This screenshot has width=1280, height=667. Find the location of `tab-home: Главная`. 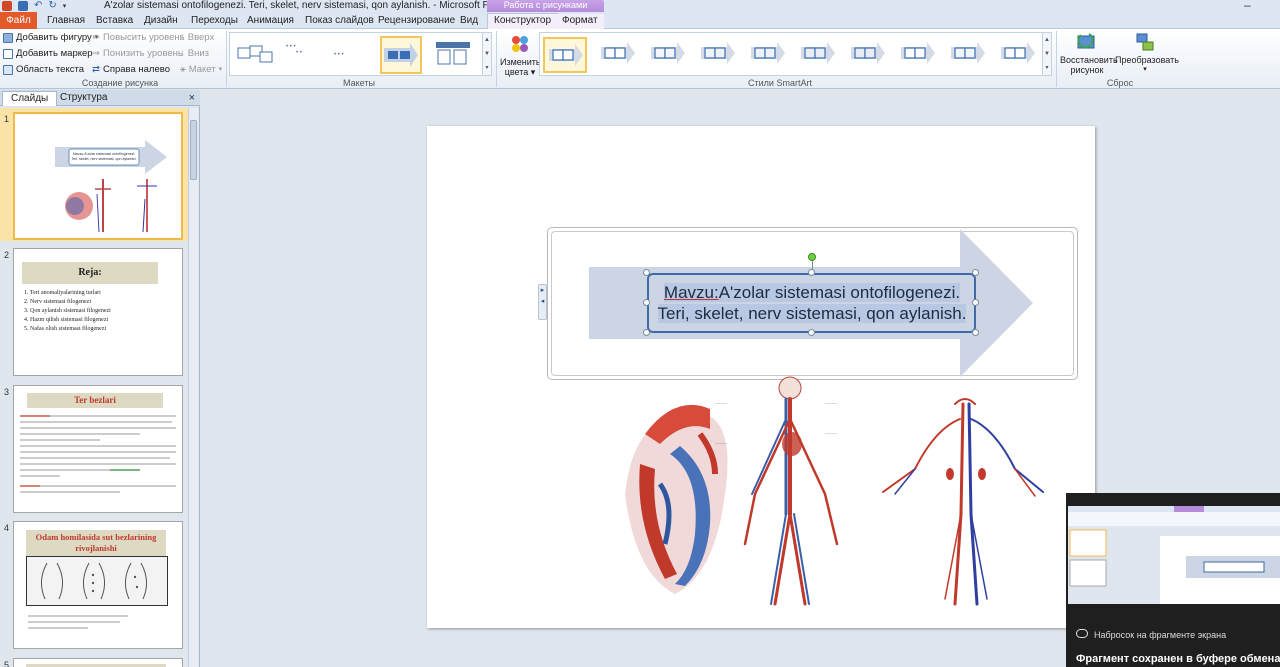

tab-home: Главная is located at coordinates (66, 21).